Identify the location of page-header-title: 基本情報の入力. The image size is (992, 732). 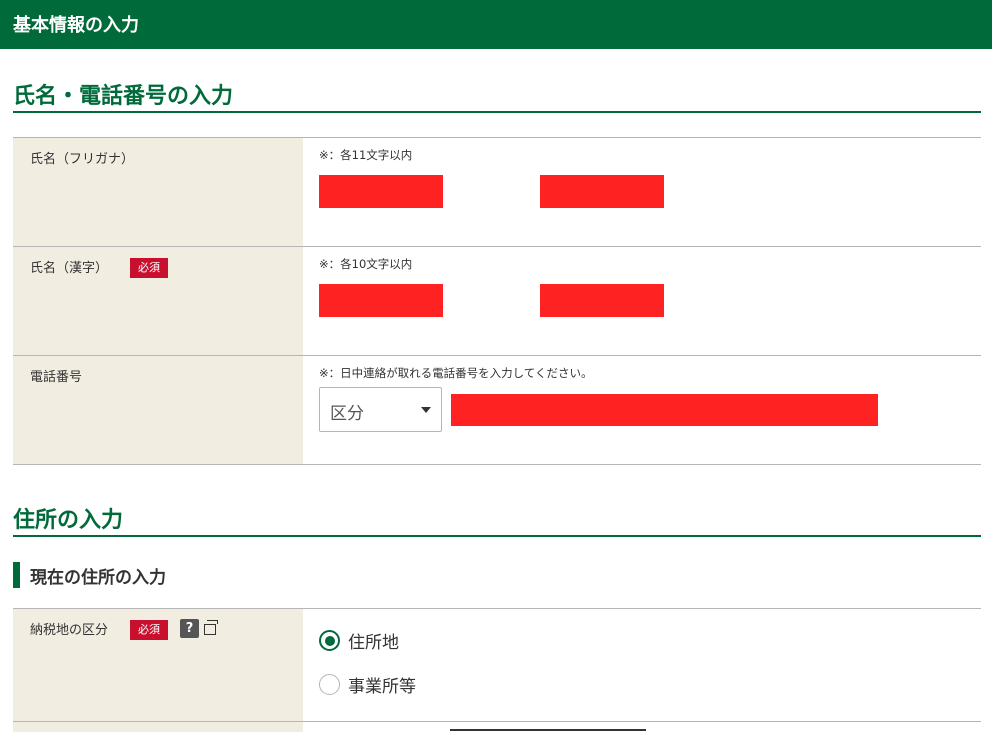
(76, 25).